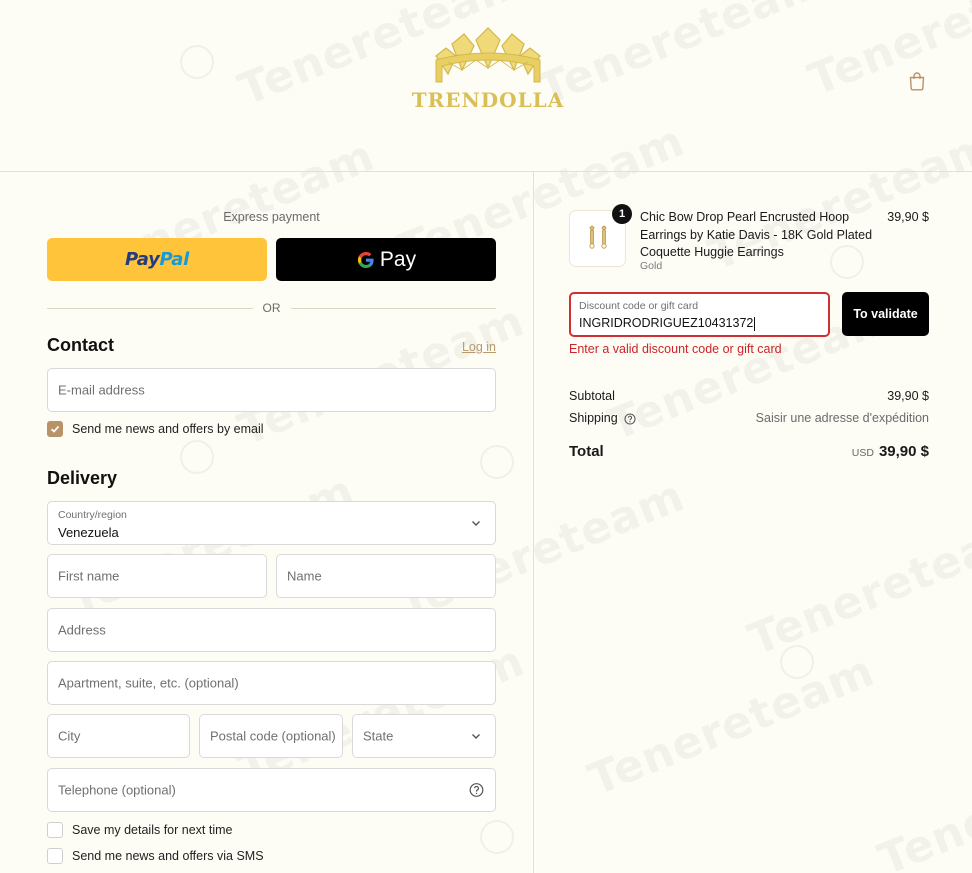 This screenshot has height=873, width=972. What do you see at coordinates (157, 576) in the screenshot?
I see `first-name-field: First name` at bounding box center [157, 576].